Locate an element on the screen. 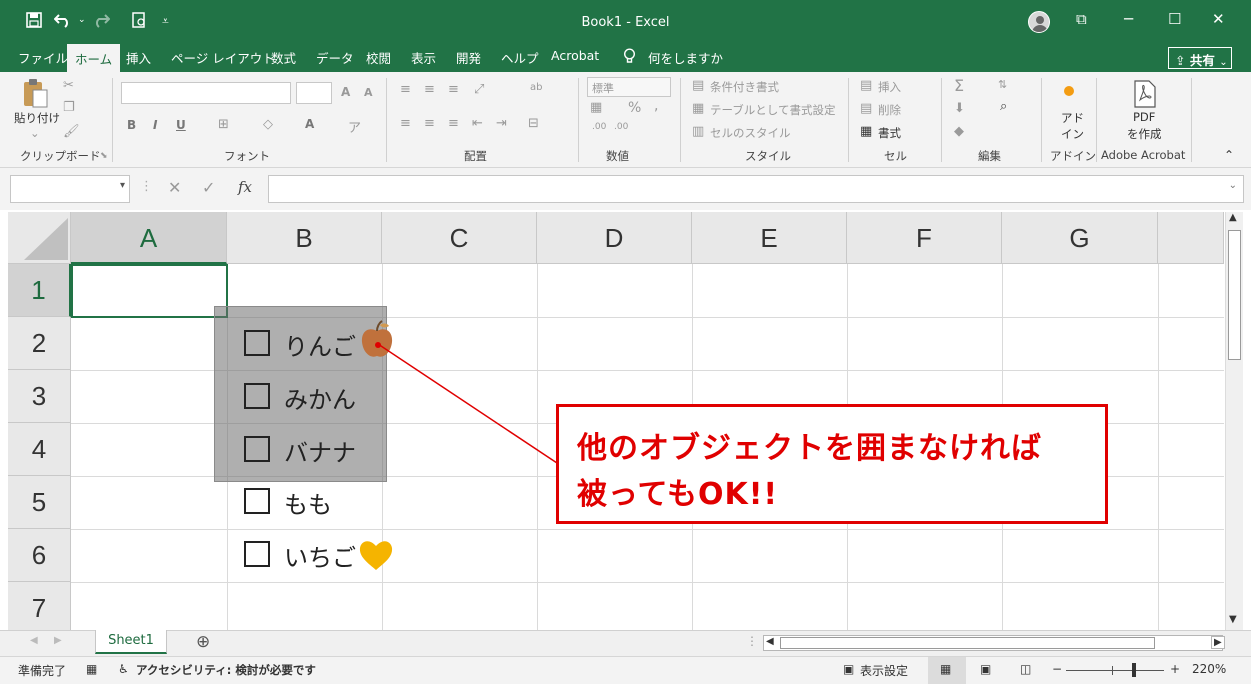 The height and width of the screenshot is (684, 1251). autosum-icon: Σ is located at coordinates (959, 85).